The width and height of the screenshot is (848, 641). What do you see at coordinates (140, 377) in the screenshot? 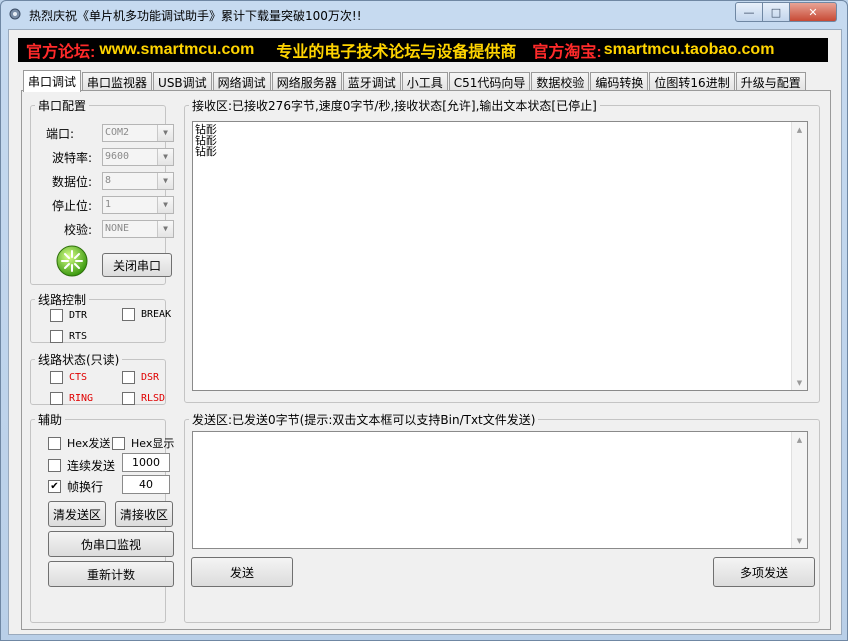
I see `dsr-indicator: DSR` at bounding box center [140, 377].